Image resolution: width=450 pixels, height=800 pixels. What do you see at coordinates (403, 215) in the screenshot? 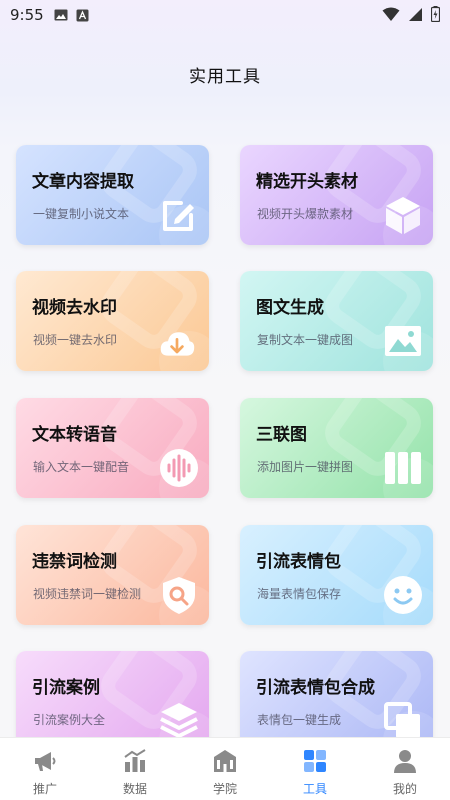
I see `cube-icon` at bounding box center [403, 215].